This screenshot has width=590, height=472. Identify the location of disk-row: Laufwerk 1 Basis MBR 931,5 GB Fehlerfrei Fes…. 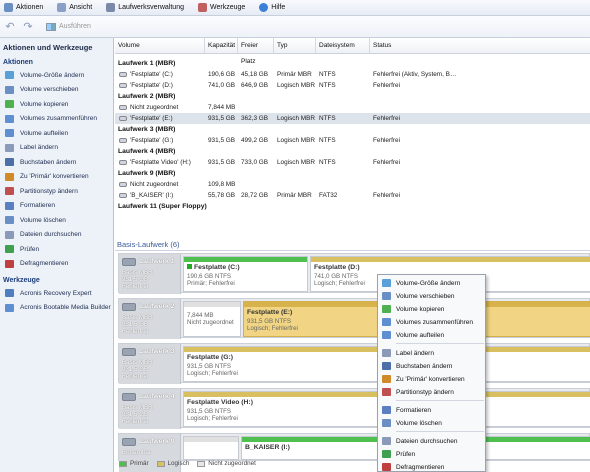
(354, 273).